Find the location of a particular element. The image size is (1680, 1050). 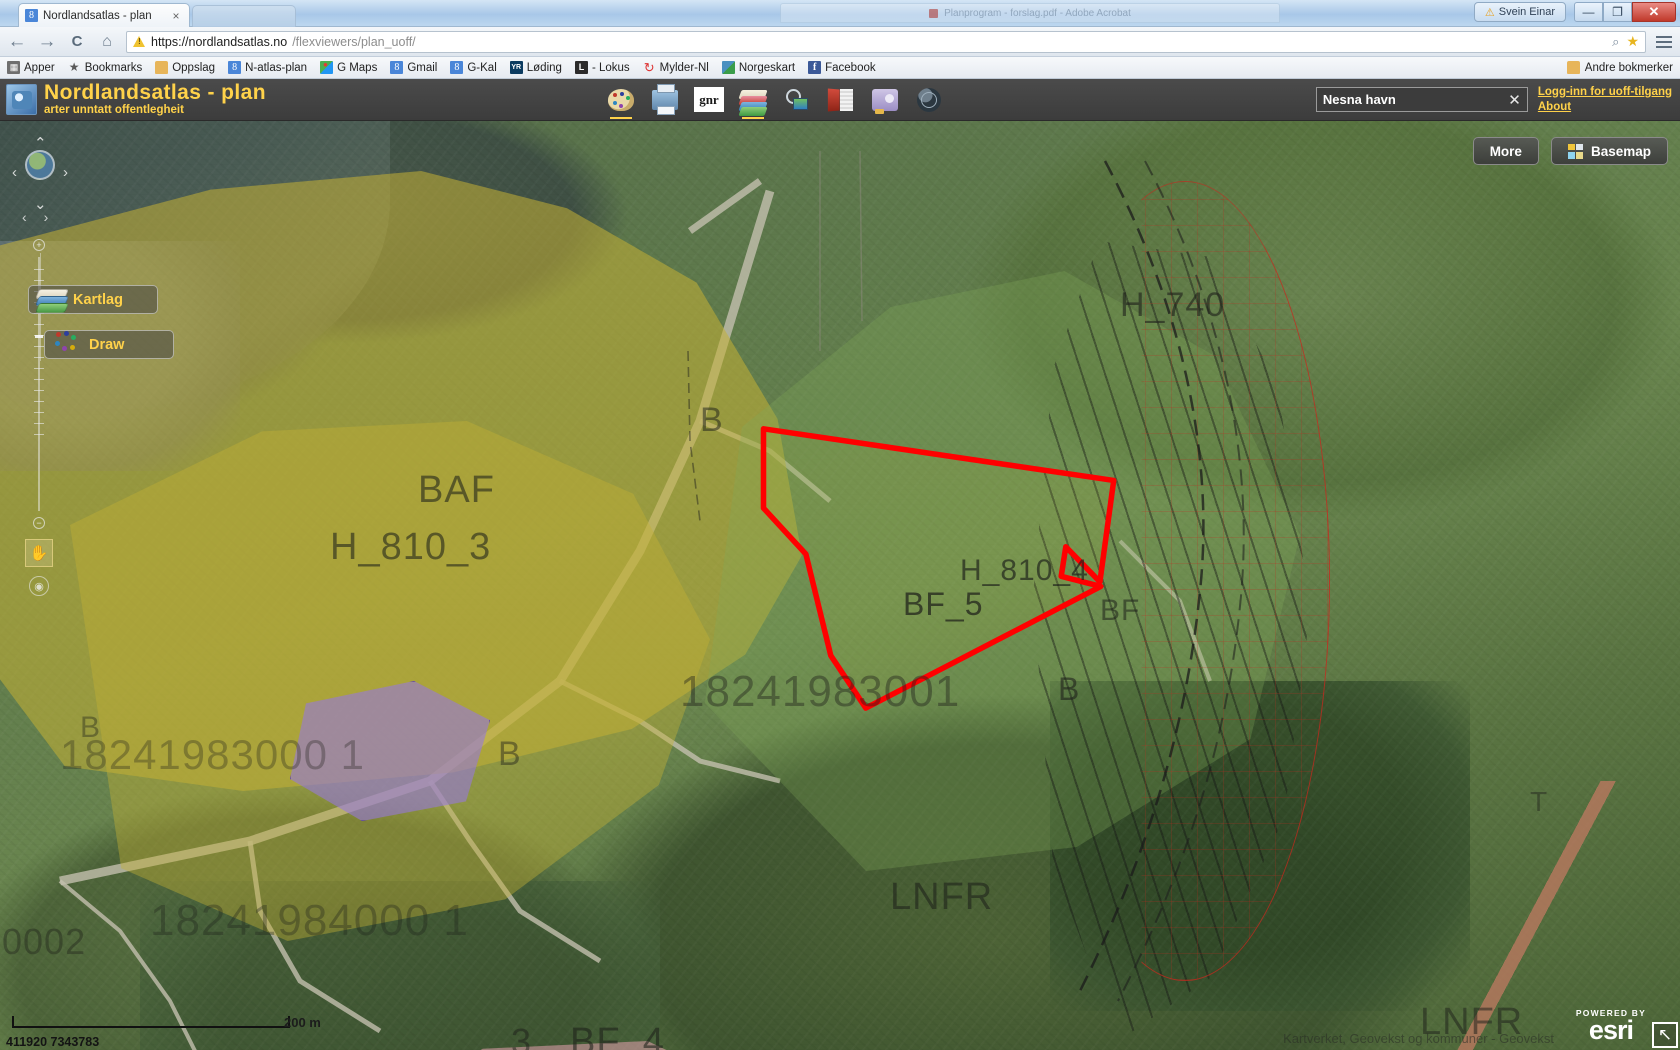

bookmark-loding: YR Løding is located at coordinates (535, 67).